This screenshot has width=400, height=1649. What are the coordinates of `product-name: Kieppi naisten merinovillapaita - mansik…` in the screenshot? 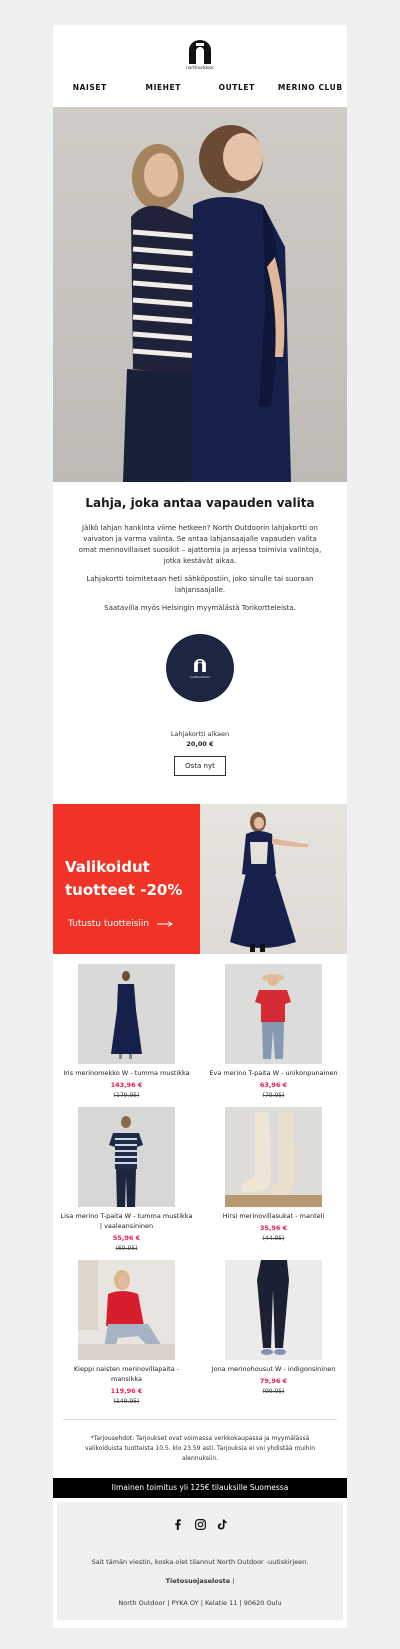 It's located at (126, 1374).